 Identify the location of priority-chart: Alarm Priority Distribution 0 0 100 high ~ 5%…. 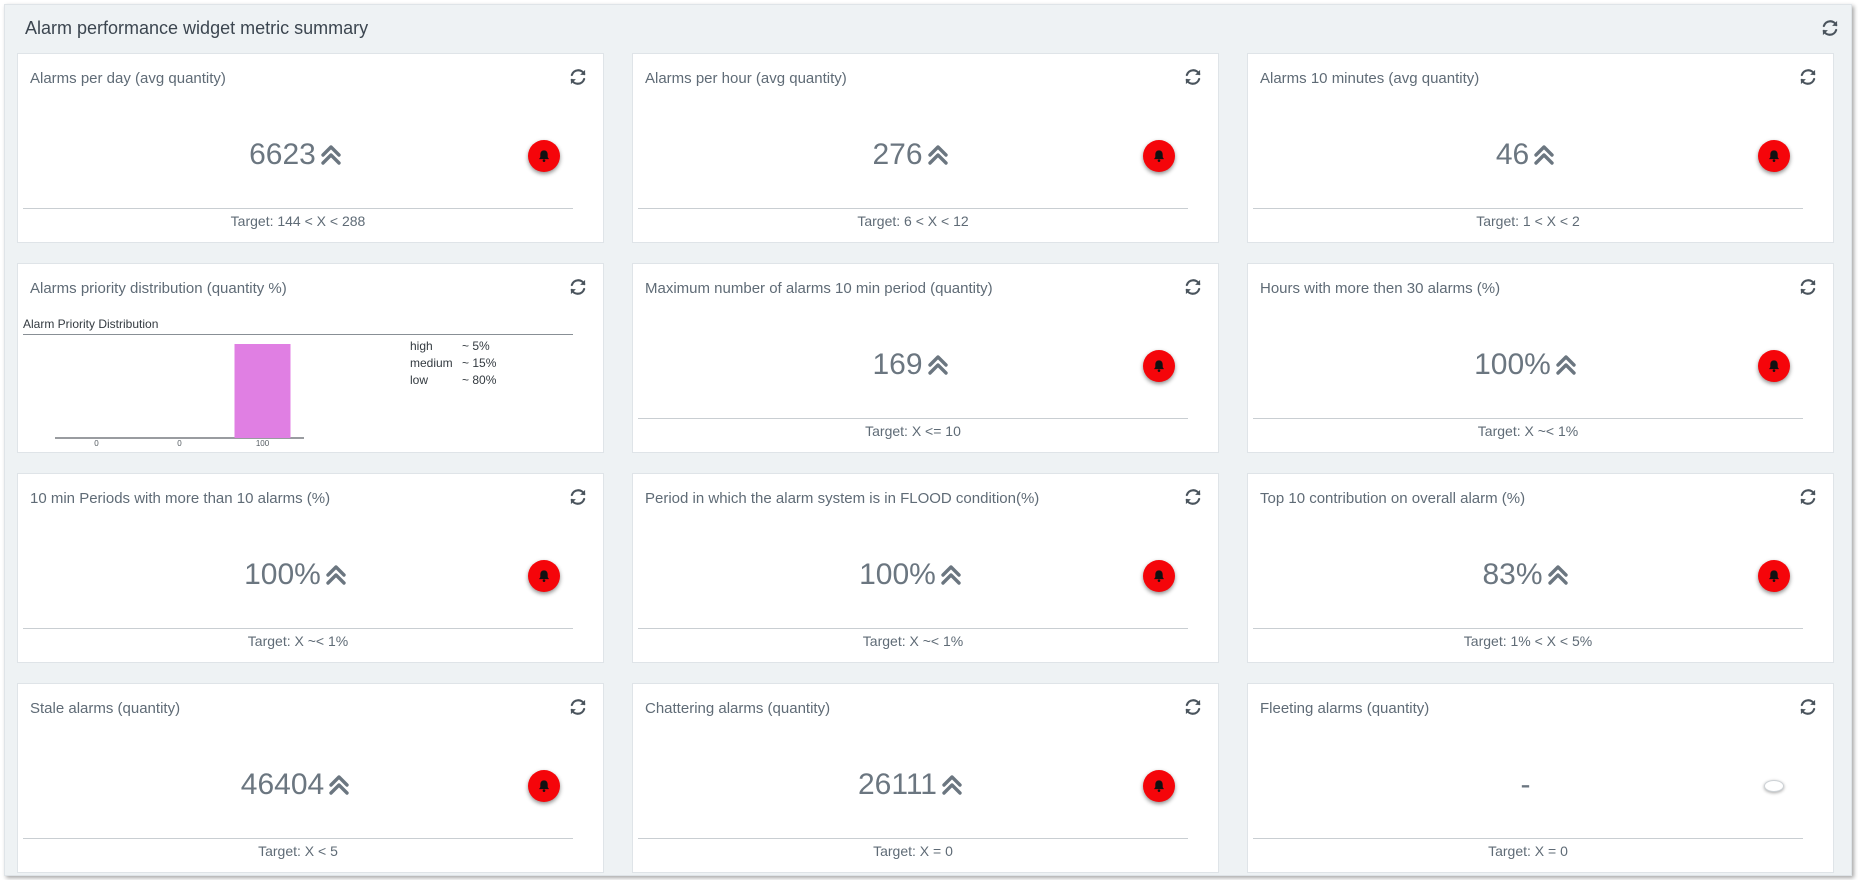
(311, 359).